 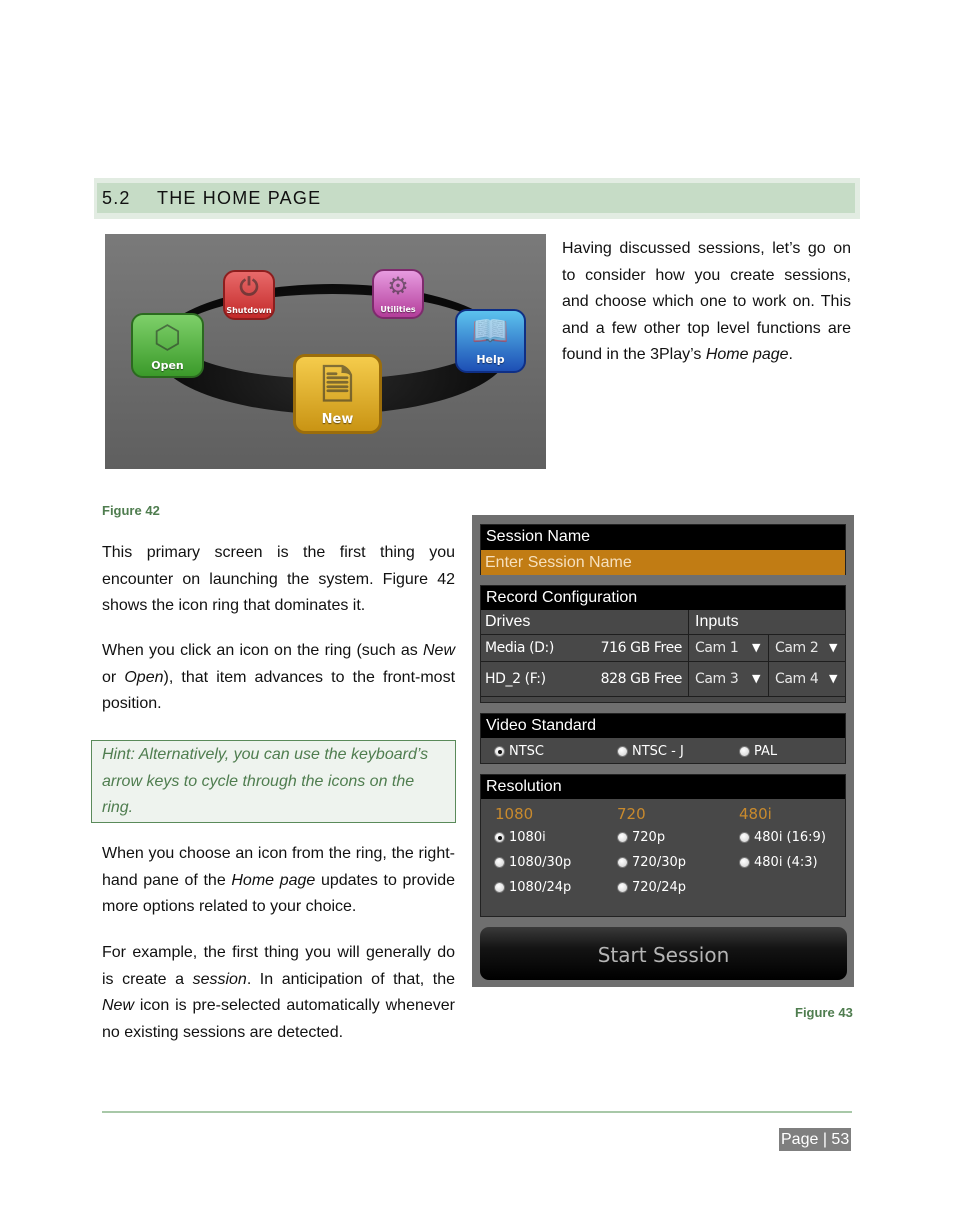 I want to click on radio-label: NTSC - J, so click(x=658, y=751).